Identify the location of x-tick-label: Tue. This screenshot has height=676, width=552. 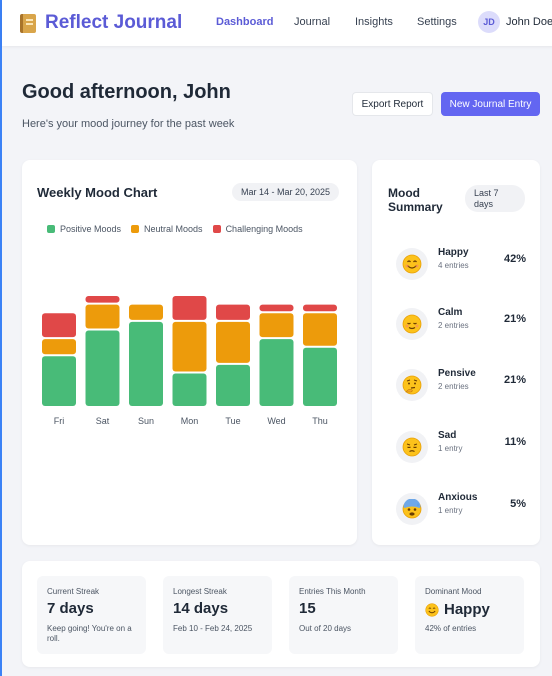
(232, 421).